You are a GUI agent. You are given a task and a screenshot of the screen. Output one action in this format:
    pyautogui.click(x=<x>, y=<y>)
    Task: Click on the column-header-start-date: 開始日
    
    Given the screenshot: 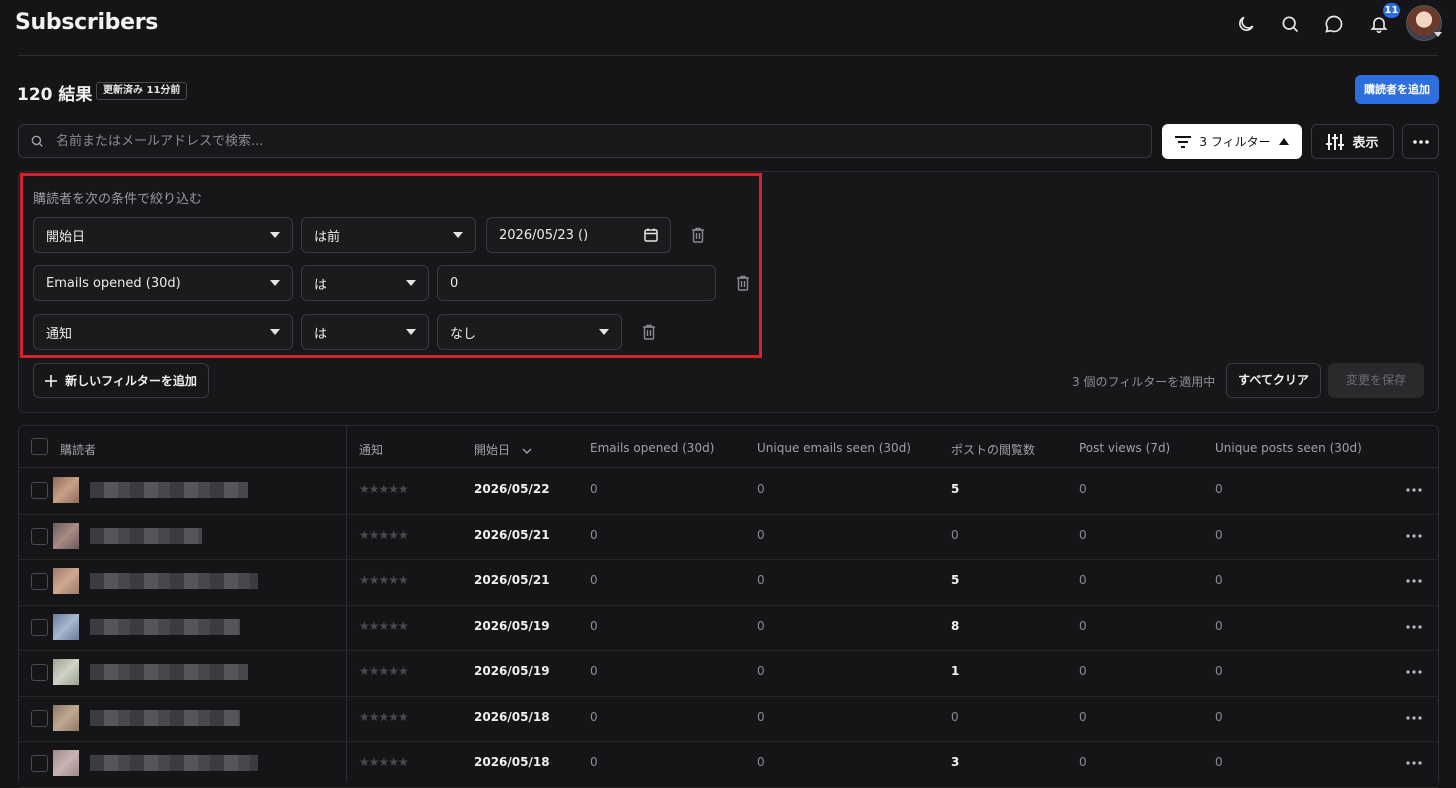 What is the action you would take?
    pyautogui.click(x=503, y=449)
    